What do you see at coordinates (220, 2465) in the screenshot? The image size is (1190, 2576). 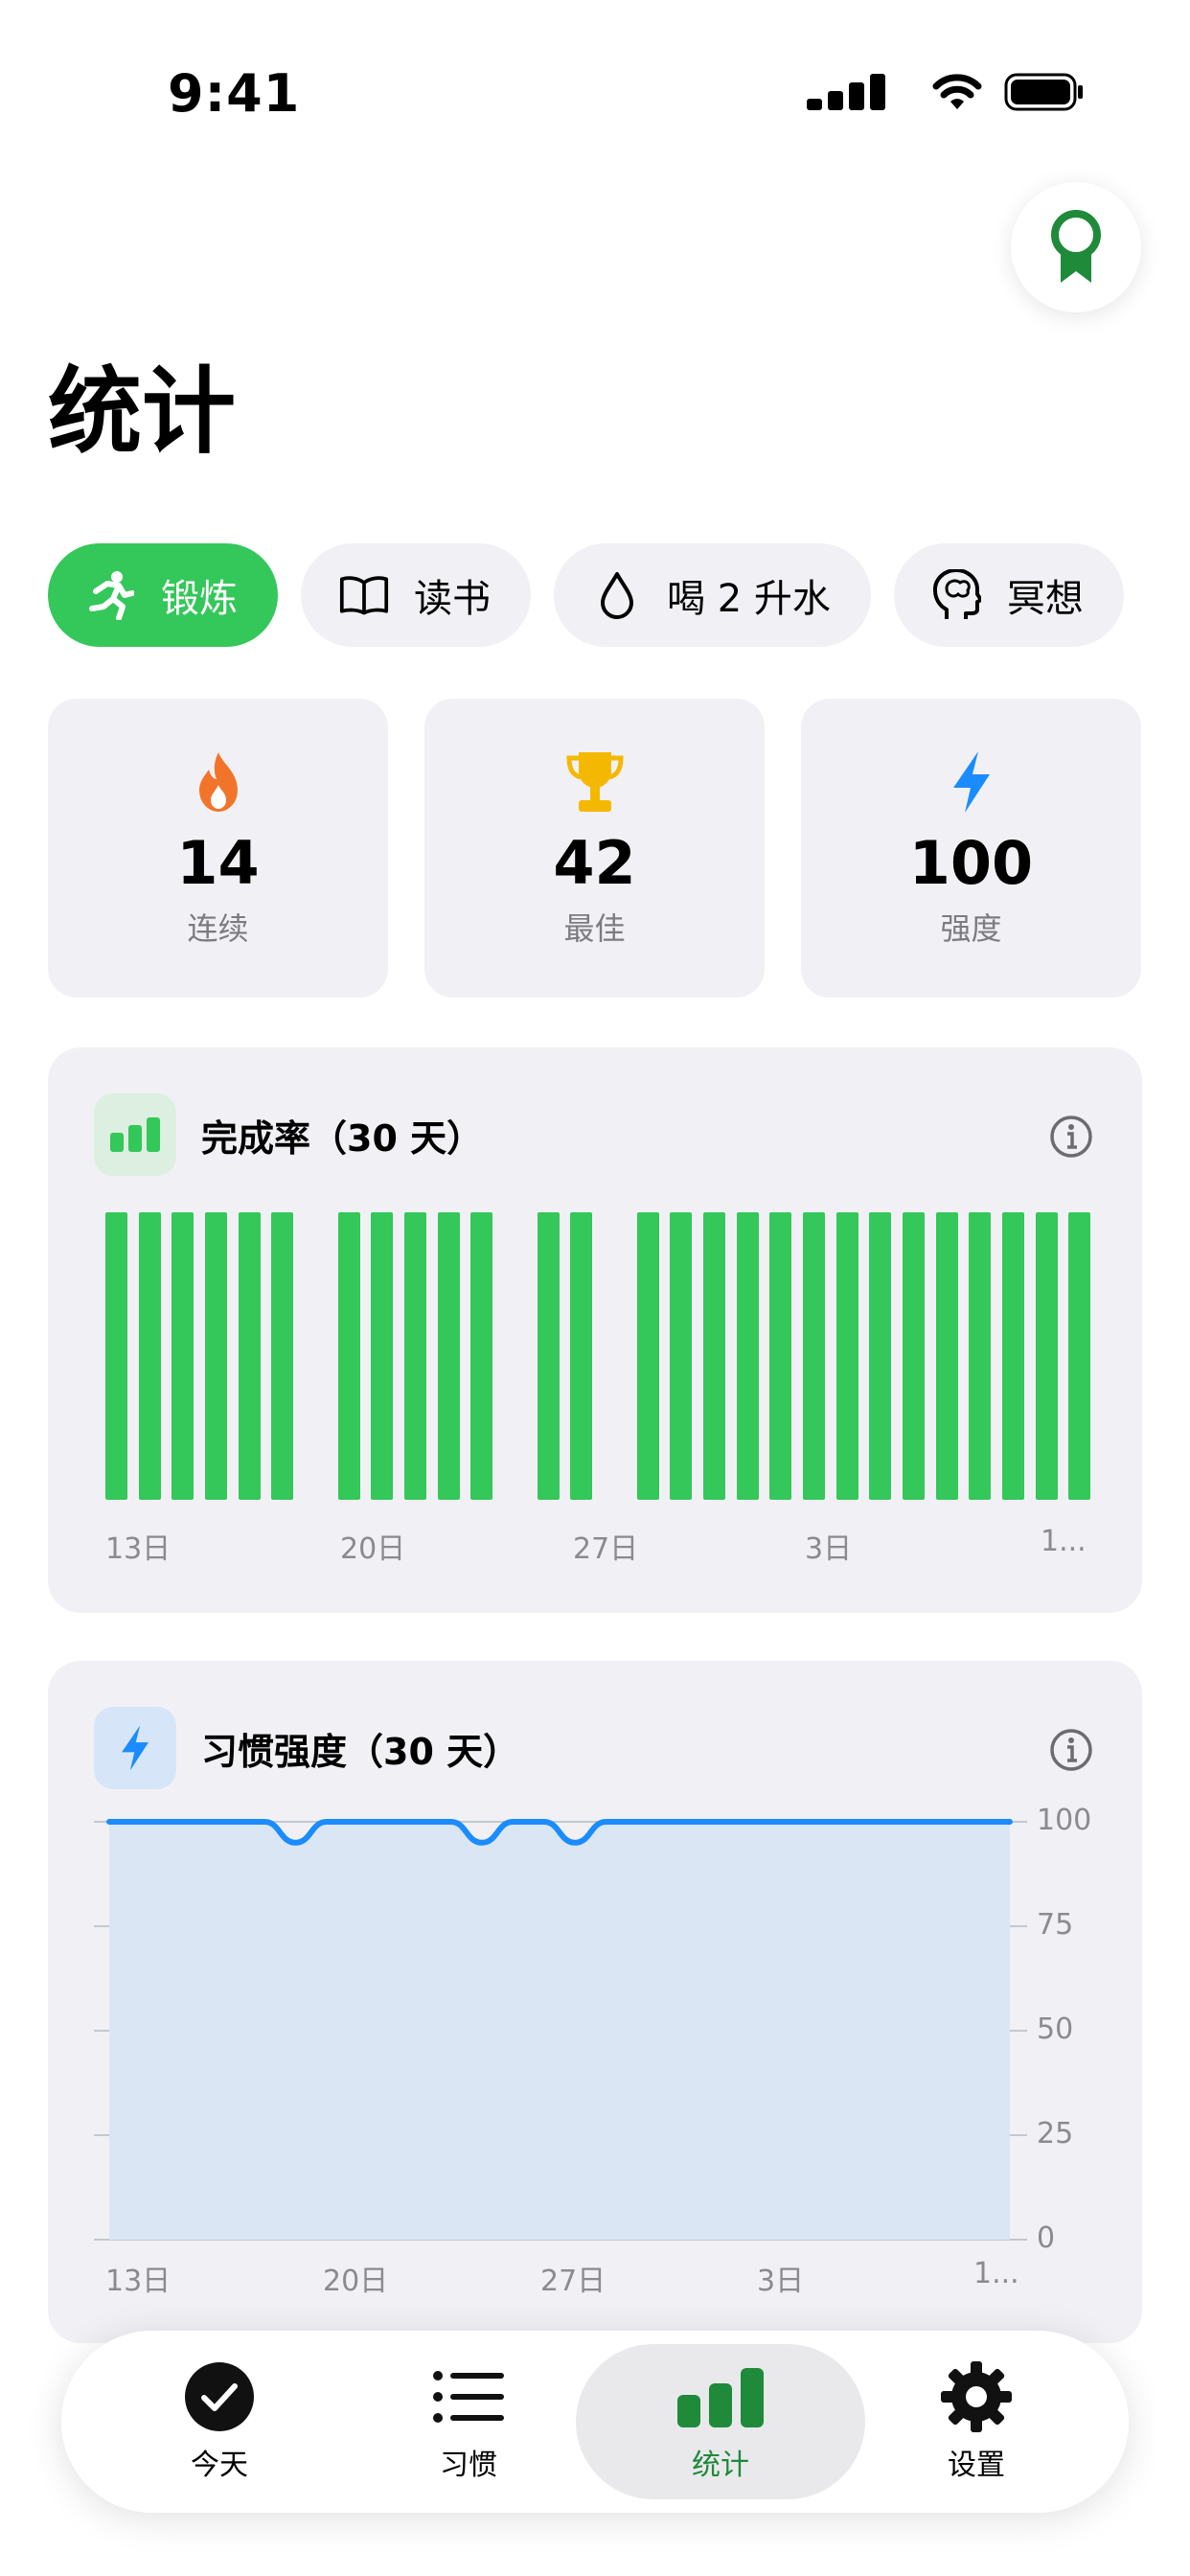 I see `tab-label: 今天` at bounding box center [220, 2465].